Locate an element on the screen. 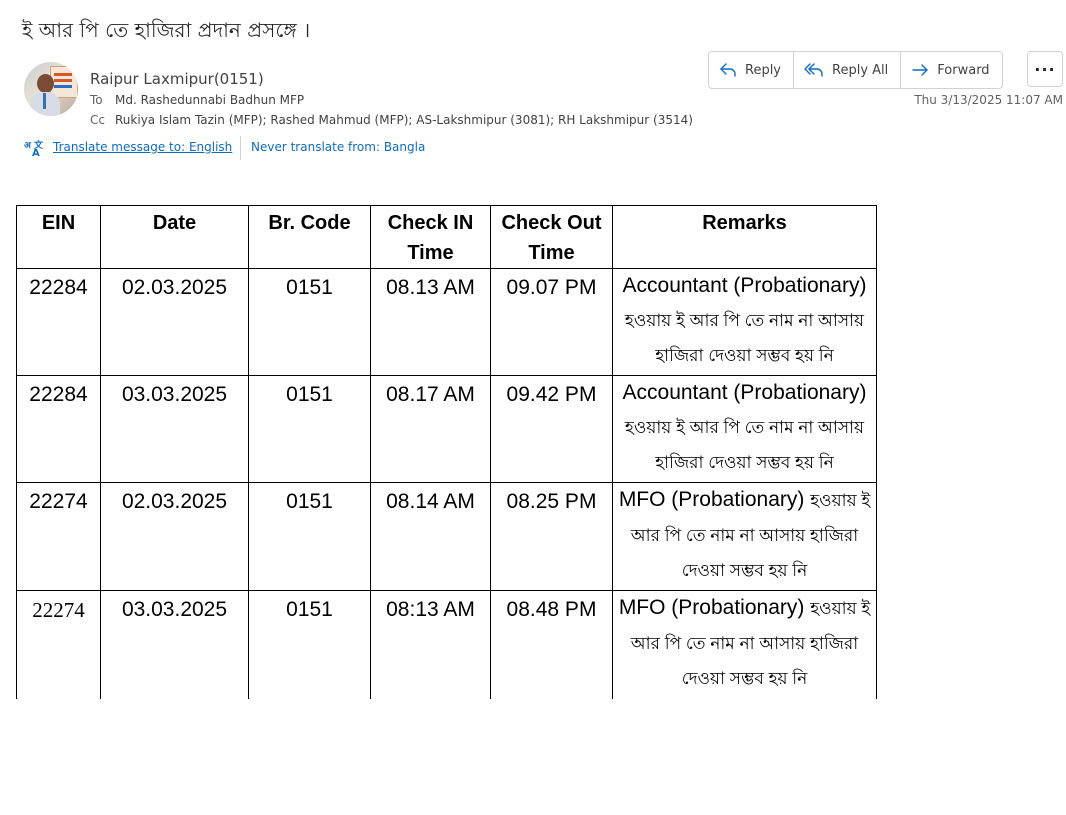  cell-check-in: 08.13 AM is located at coordinates (430, 322).